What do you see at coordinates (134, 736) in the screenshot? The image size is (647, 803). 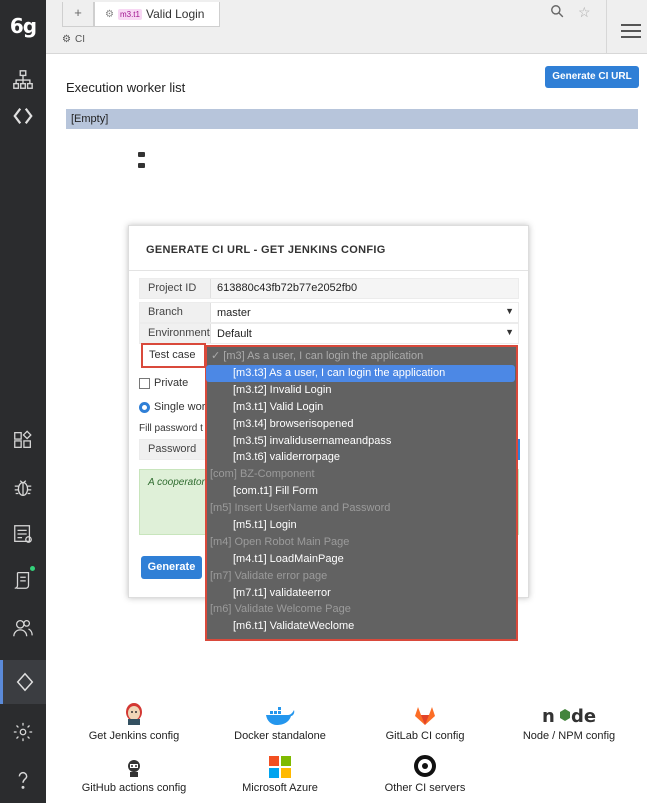 I see `ci-label: Get Jenkins config` at bounding box center [134, 736].